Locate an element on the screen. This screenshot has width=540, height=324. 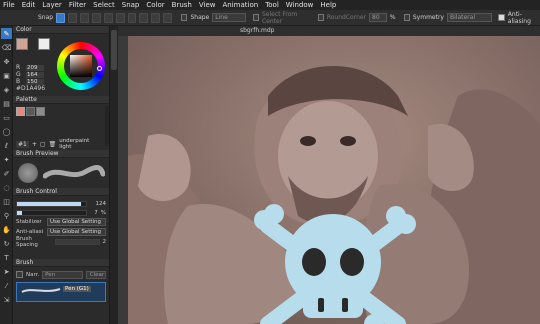
color-panel: R 209 G 164 B 150 #D1A496 is located at coordinates (61, 65).